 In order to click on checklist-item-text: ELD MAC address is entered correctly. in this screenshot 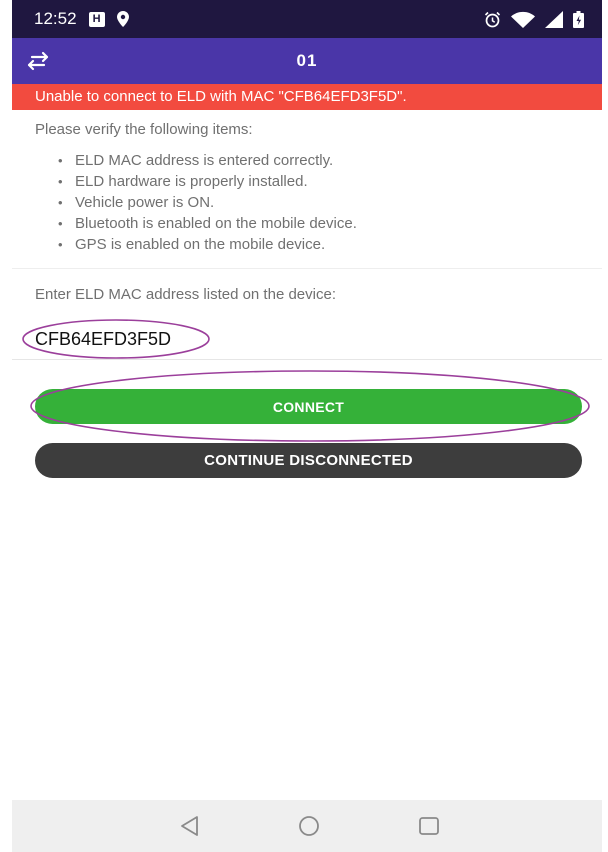, I will do `click(204, 160)`.